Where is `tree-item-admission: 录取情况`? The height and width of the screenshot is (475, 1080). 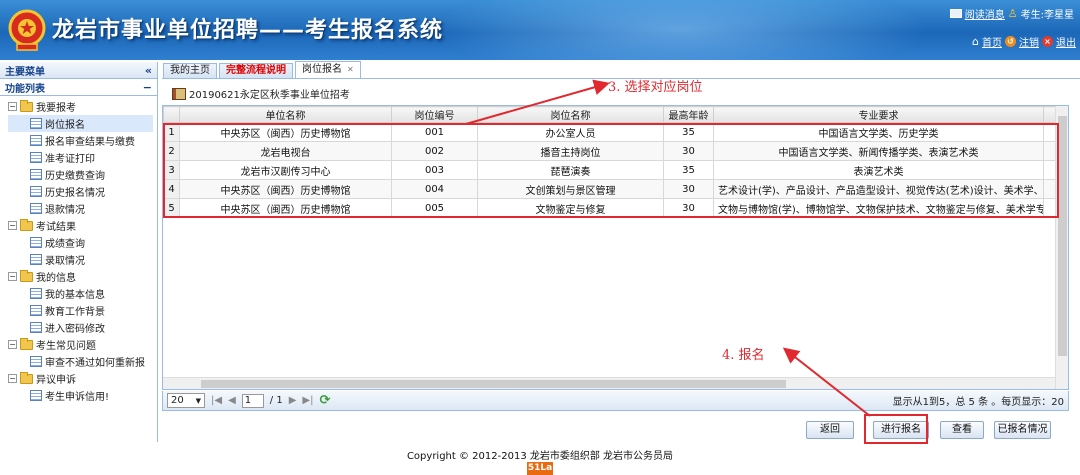
tree-item-admission: 录取情况 is located at coordinates (82, 259).